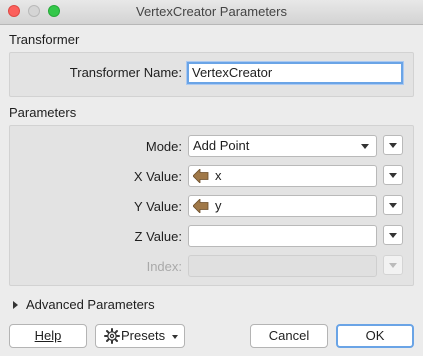  I want to click on x-value-menu-button, so click(393, 175).